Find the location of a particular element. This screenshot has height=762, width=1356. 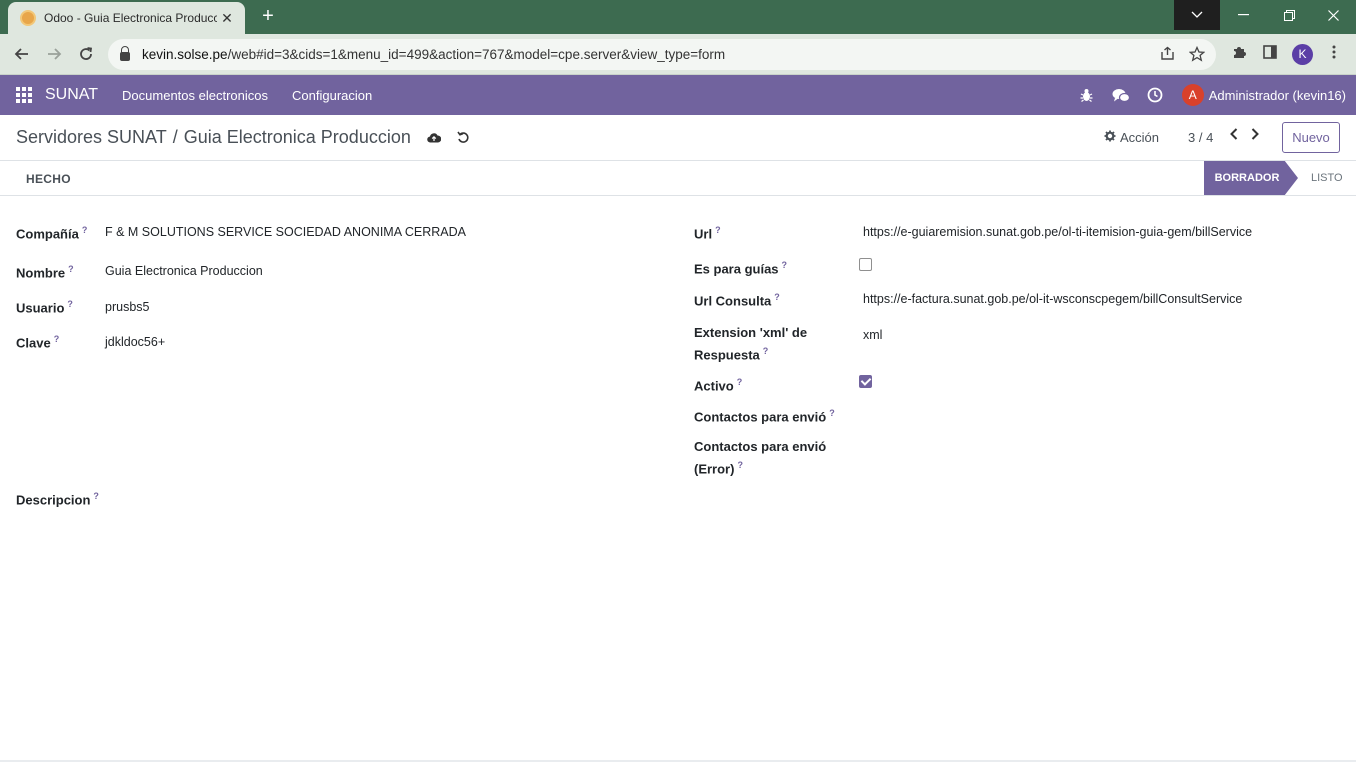

activo-checkbox is located at coordinates (865, 381).